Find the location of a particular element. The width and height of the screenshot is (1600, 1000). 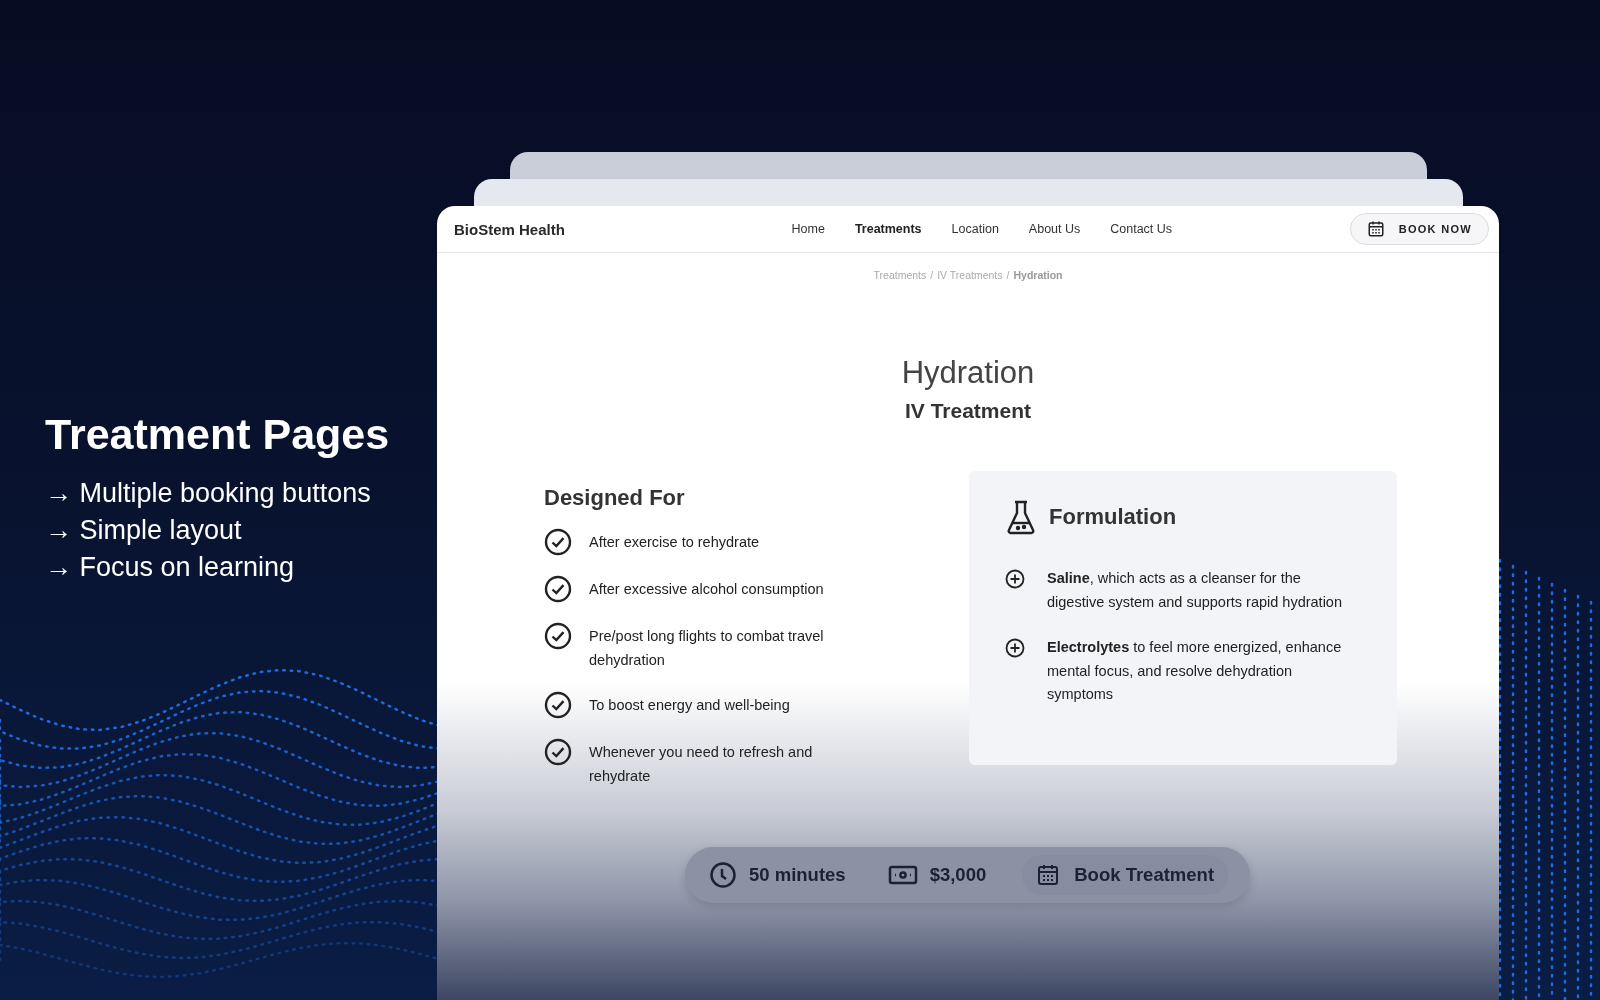

ingredient-text: Electrolytes to feel more energized, enhance mental focus, and resolve dehydration symptoms is located at coordinates (1195, 671).